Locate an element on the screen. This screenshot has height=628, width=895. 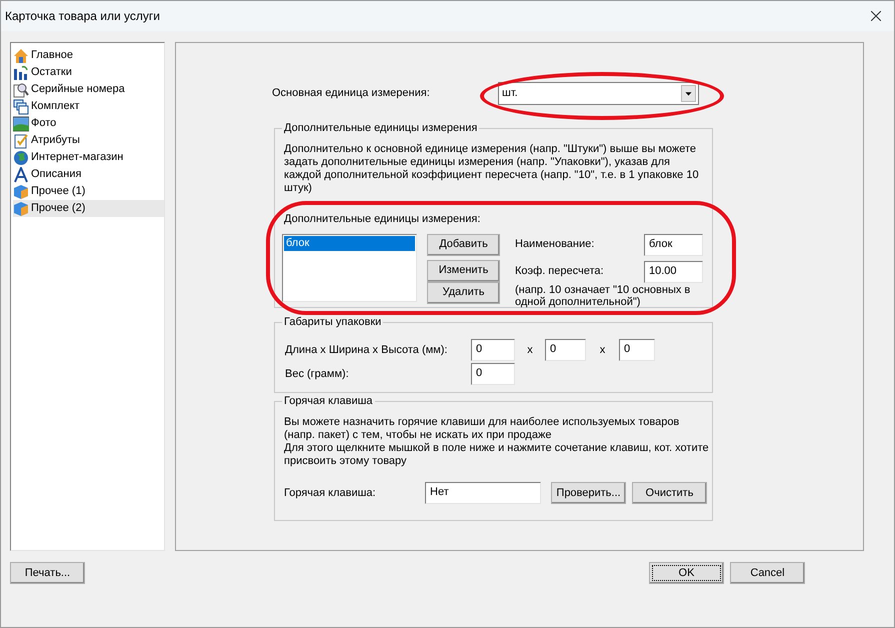
factor-label: Коэф. пересчета: is located at coordinates (559, 272).